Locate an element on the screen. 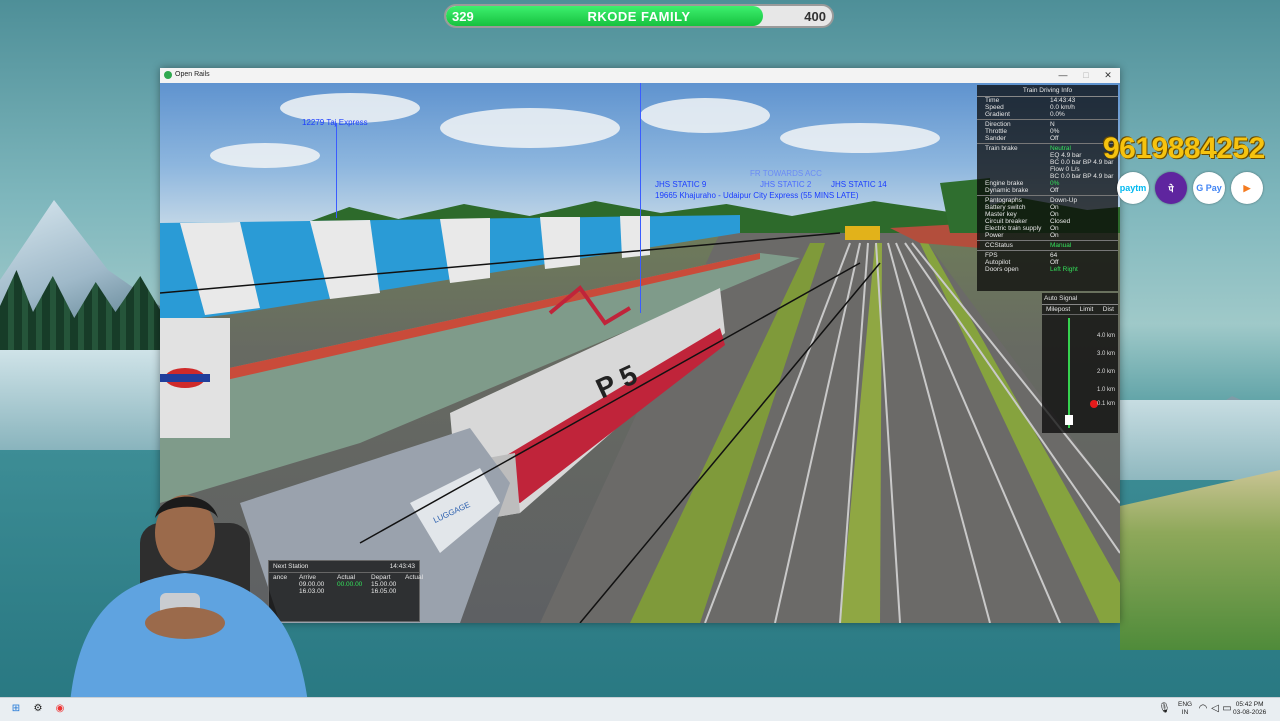  tdi-key: Train brake is located at coordinates (1001, 148).